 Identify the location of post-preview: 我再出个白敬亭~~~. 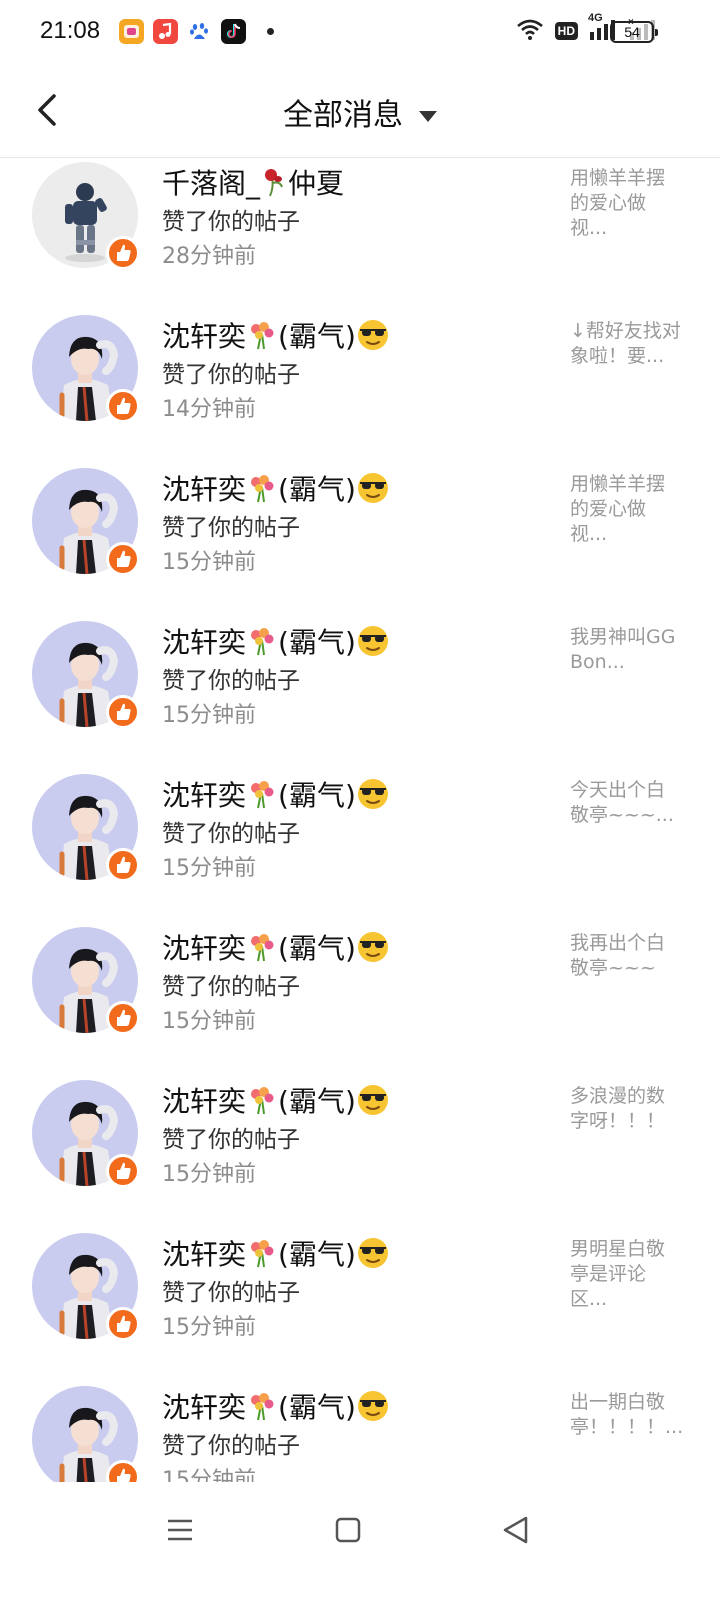
(626, 956).